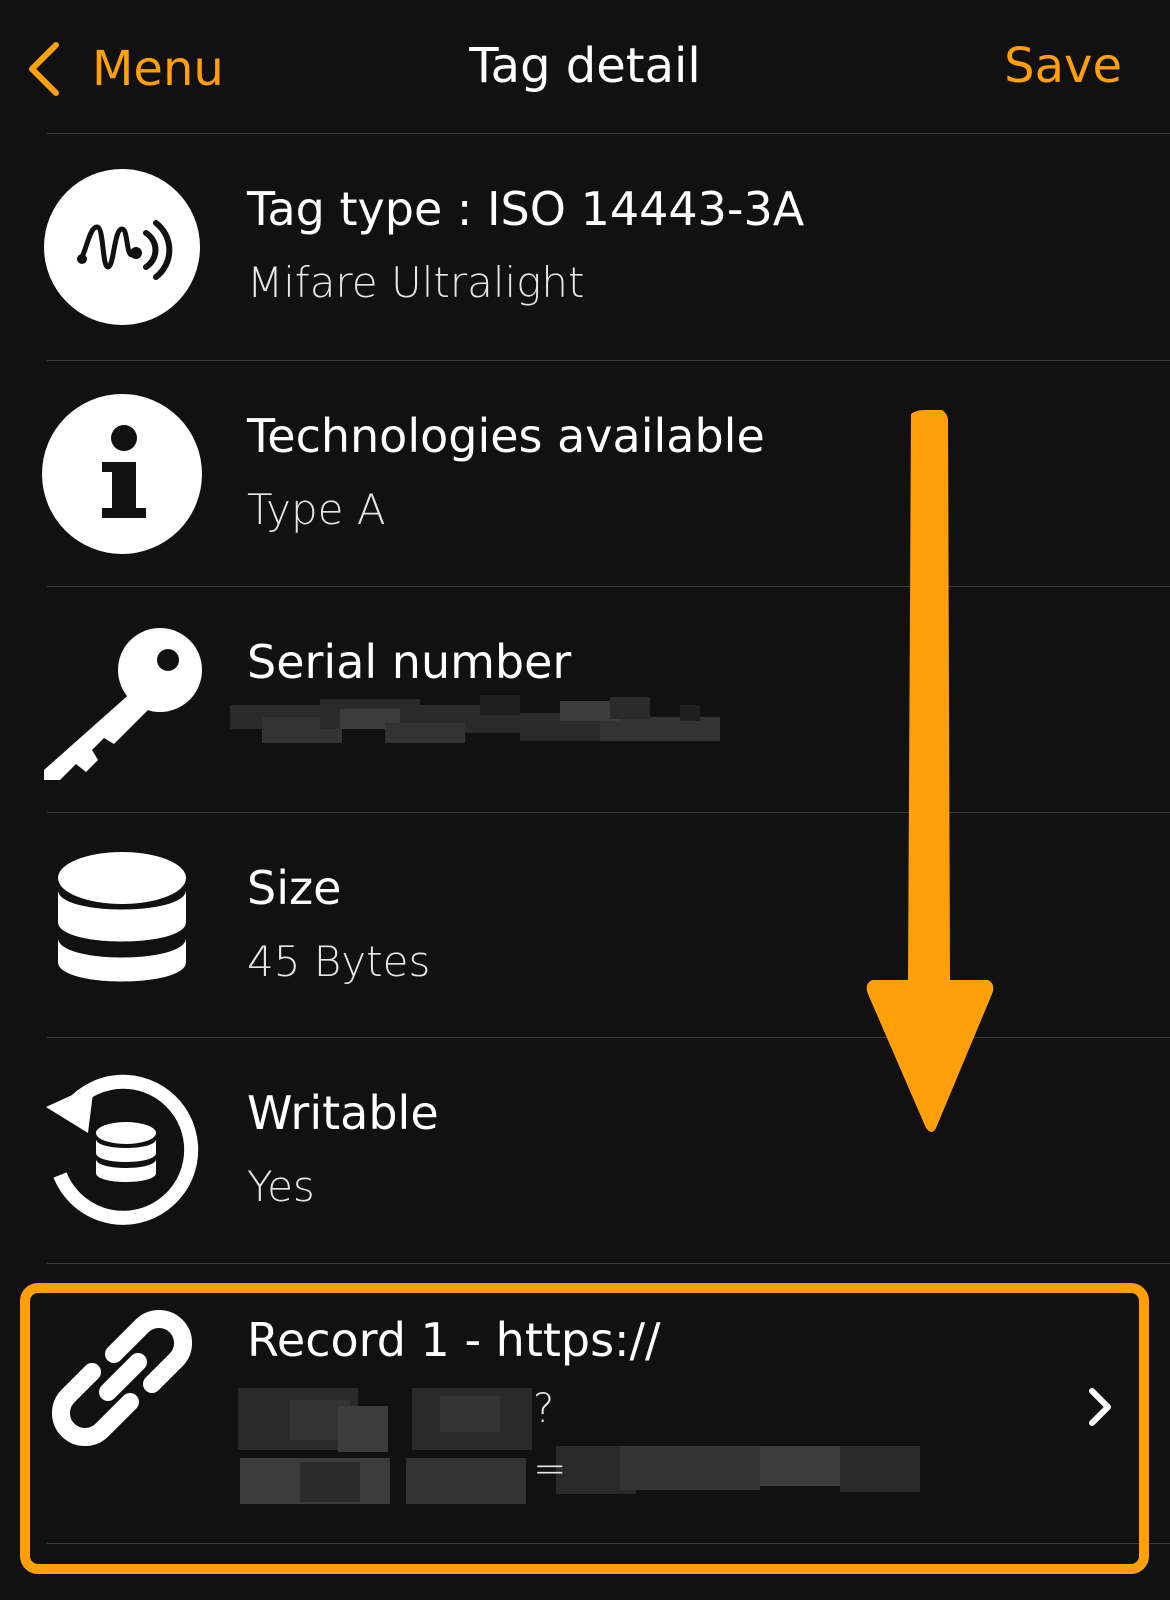 The height and width of the screenshot is (1600, 1170). What do you see at coordinates (122, 1149) in the screenshot?
I see `writable-database-icon` at bounding box center [122, 1149].